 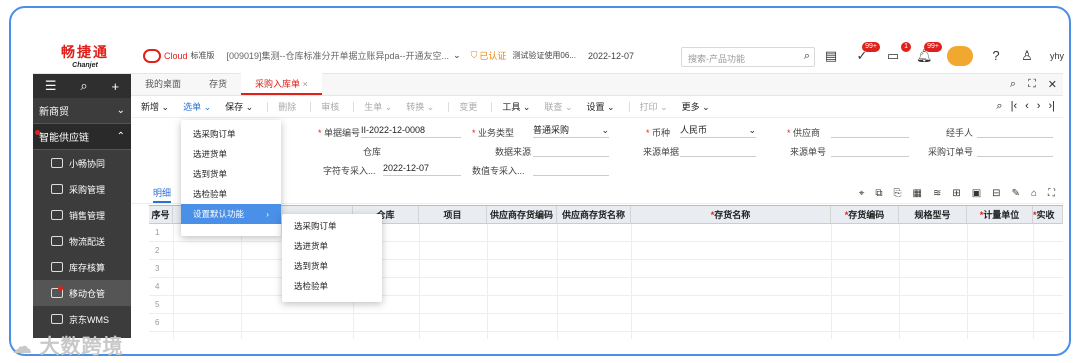 What do you see at coordinates (82, 111) in the screenshot?
I see `sidebar-group-xinshangmao: 新商贸 ⌄` at bounding box center [82, 111].